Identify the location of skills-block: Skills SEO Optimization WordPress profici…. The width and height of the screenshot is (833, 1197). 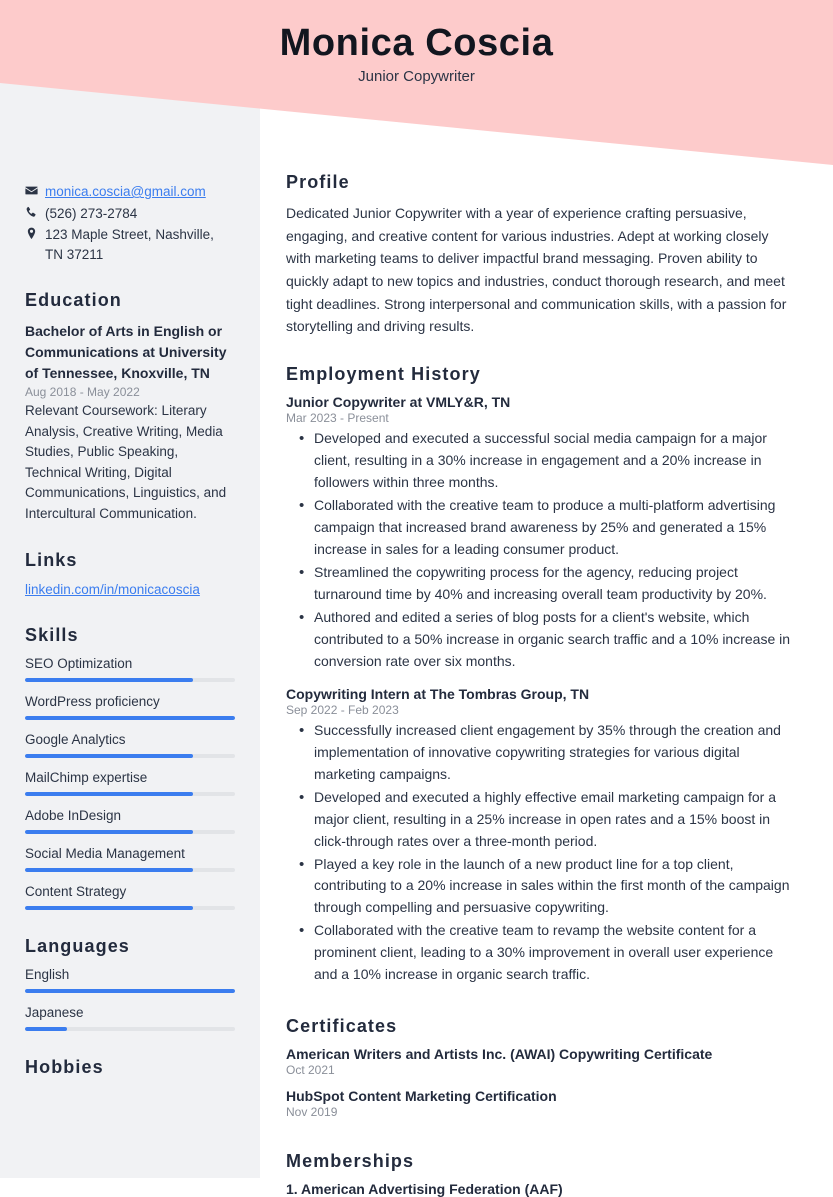
(130, 768).